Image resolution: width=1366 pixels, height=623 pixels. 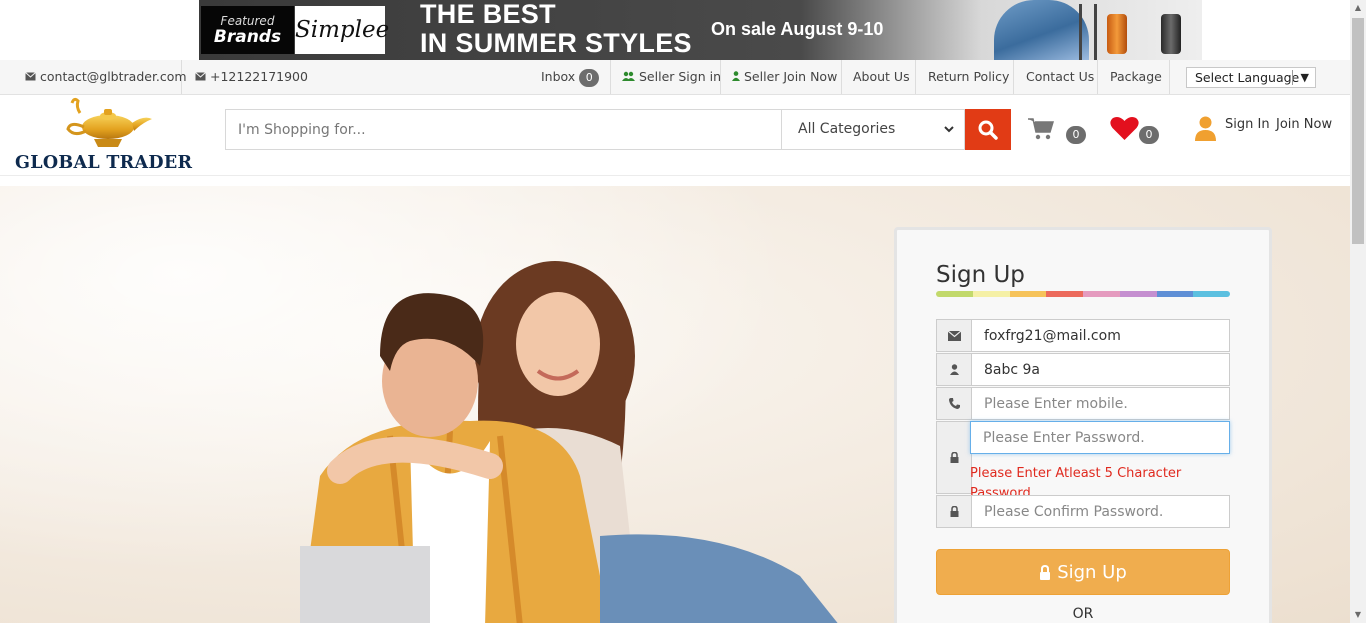 I want to click on inbox-label: Inbox, so click(x=558, y=76).